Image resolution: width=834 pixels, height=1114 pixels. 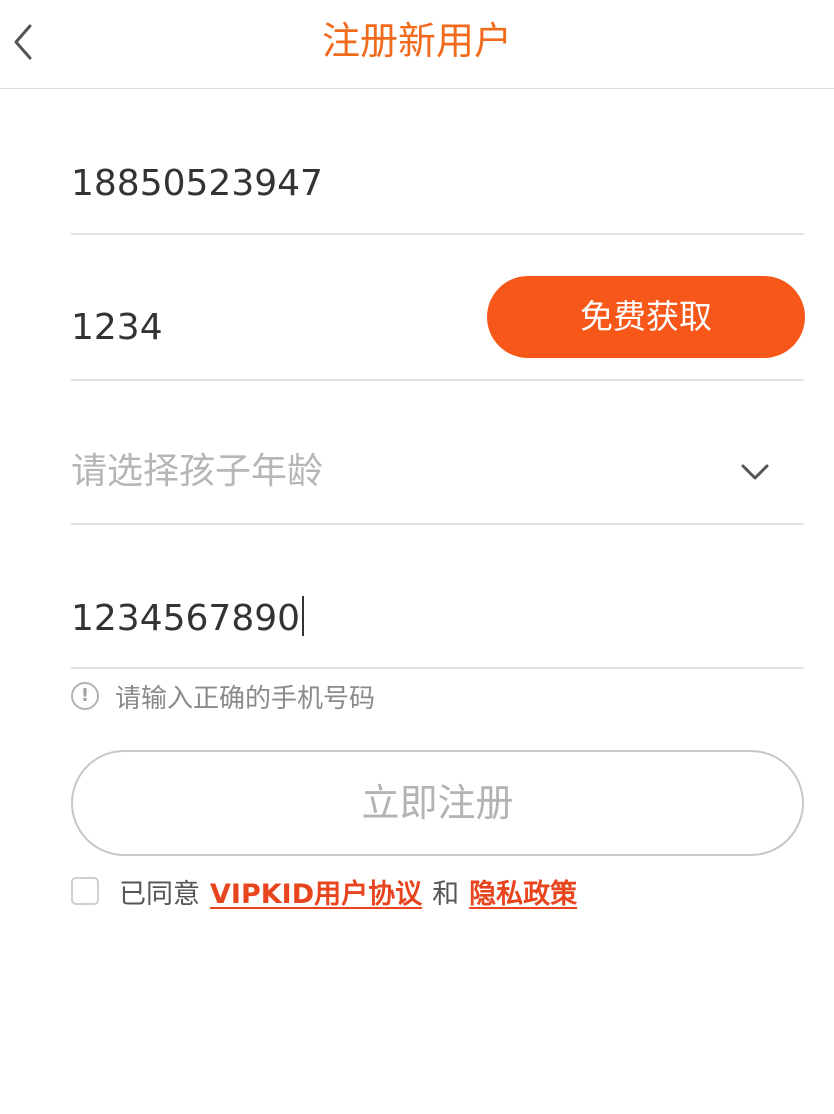 What do you see at coordinates (197, 472) in the screenshot?
I see `child-age-placeholder: 请选择孩子年龄` at bounding box center [197, 472].